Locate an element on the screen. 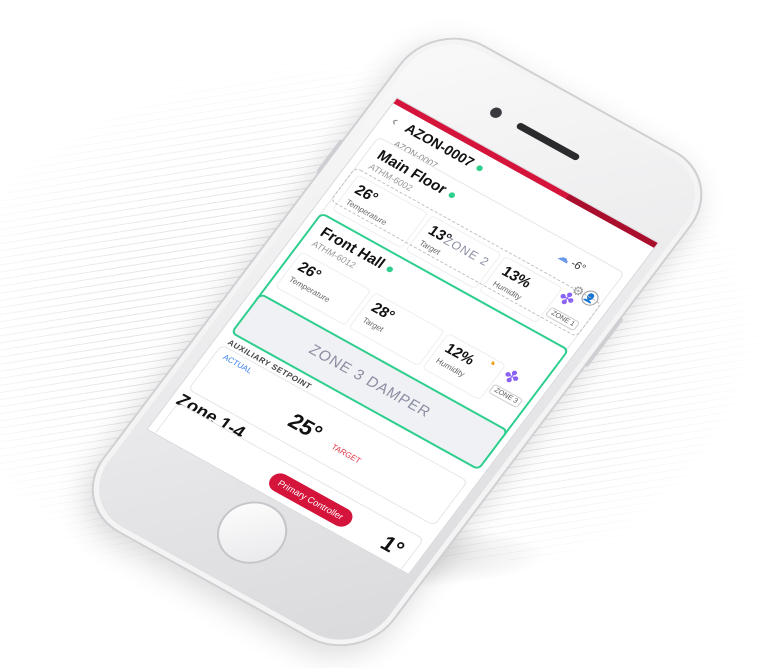 This screenshot has width=764, height=668. weather-readout: ☁-6° is located at coordinates (571, 262).